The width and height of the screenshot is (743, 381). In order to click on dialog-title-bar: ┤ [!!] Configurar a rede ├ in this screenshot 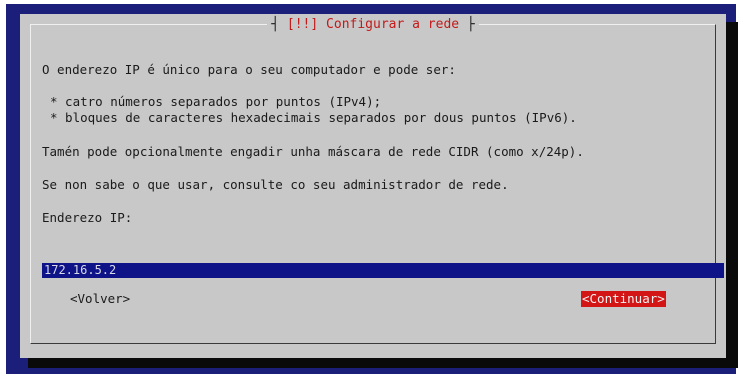, I will do `click(373, 25)`.